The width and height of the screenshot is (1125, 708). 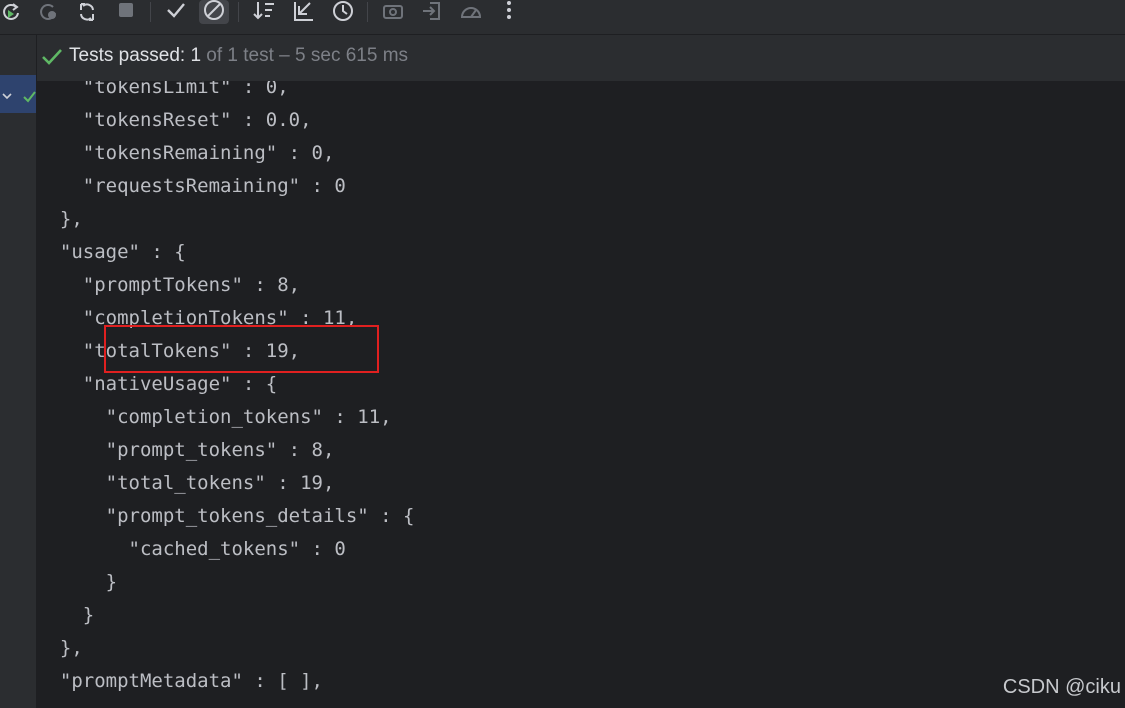 What do you see at coordinates (48, 12) in the screenshot?
I see `rerun-failed-icon` at bounding box center [48, 12].